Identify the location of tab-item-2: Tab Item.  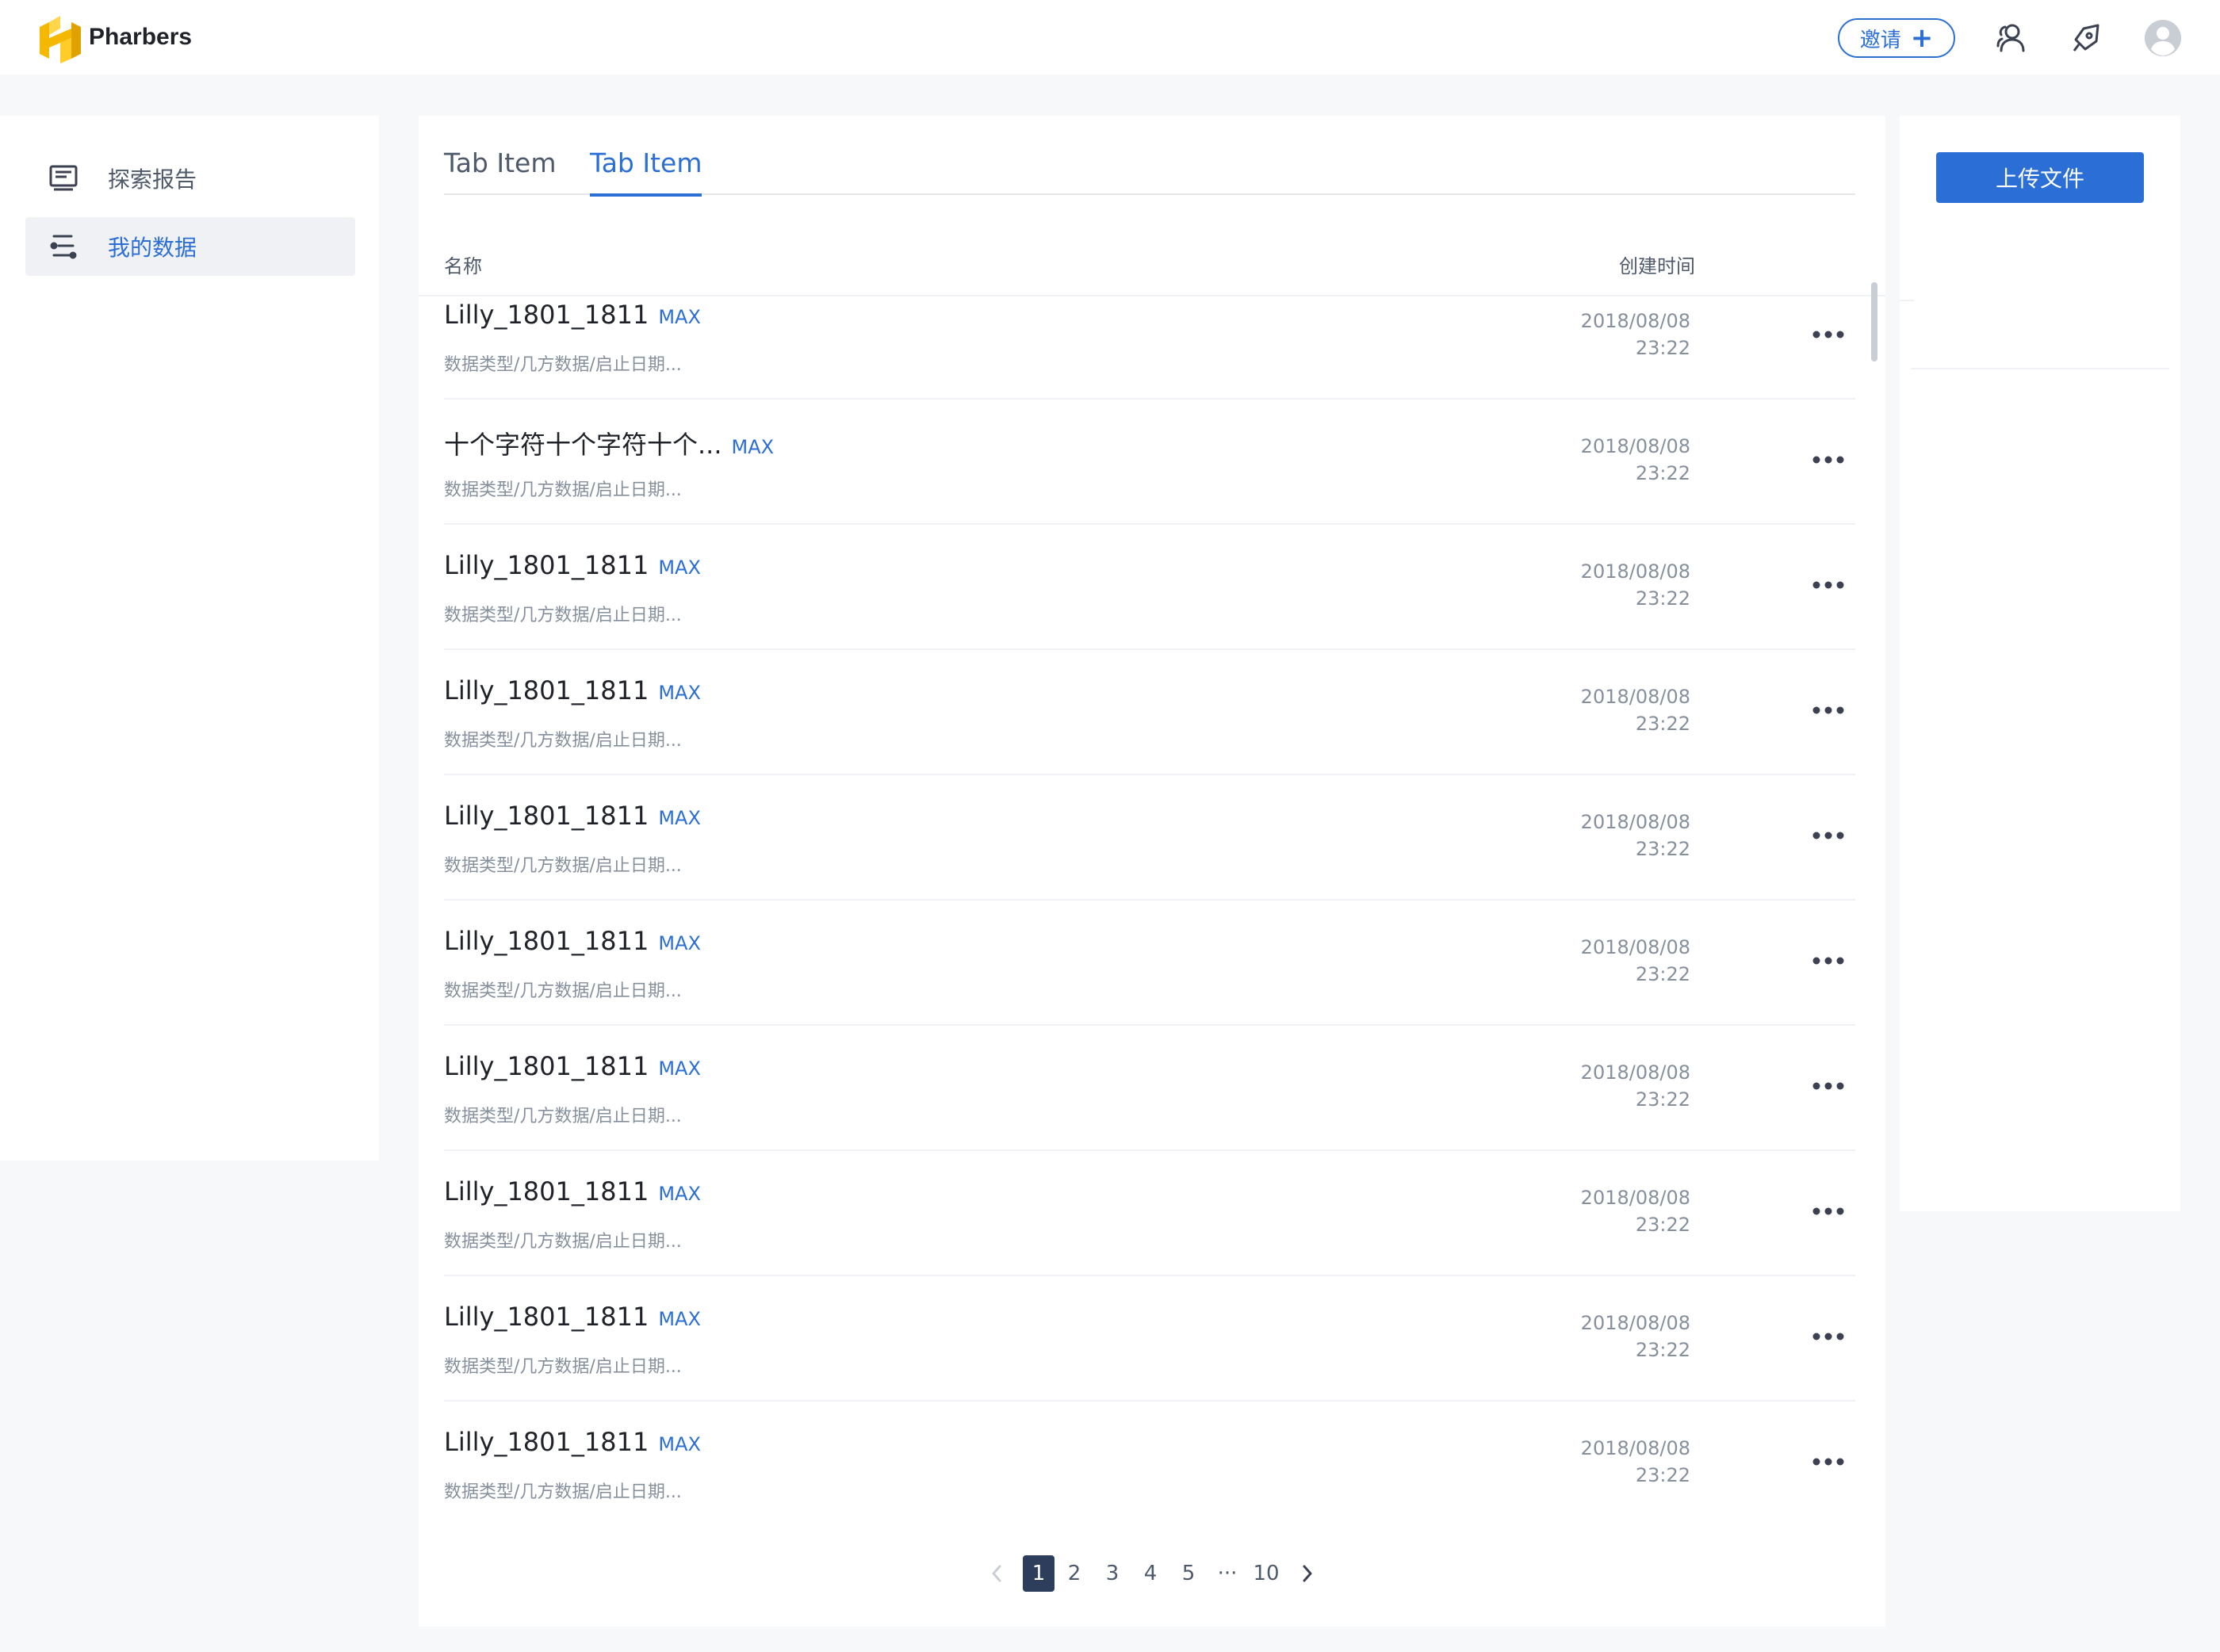
(646, 172).